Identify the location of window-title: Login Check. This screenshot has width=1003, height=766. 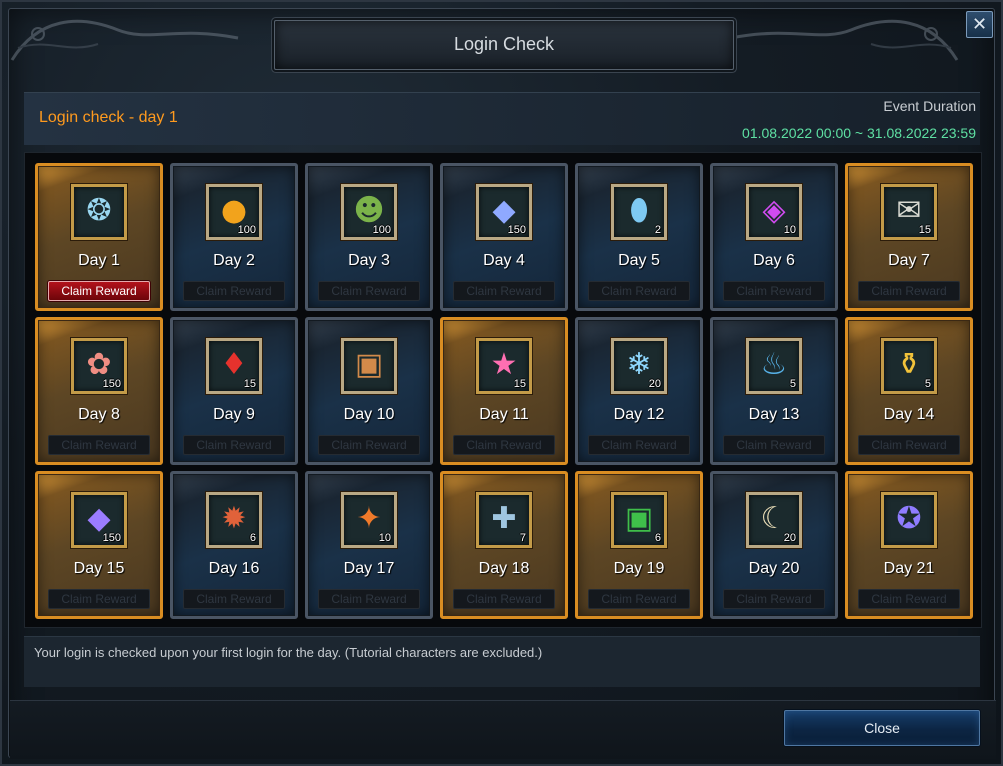
(504, 44).